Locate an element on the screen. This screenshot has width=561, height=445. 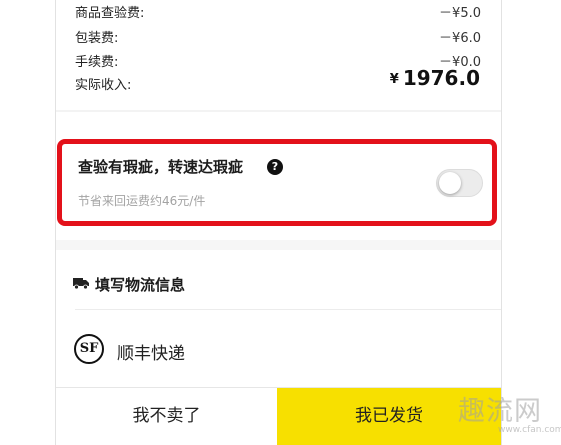
toggle-knob is located at coordinates (450, 183).